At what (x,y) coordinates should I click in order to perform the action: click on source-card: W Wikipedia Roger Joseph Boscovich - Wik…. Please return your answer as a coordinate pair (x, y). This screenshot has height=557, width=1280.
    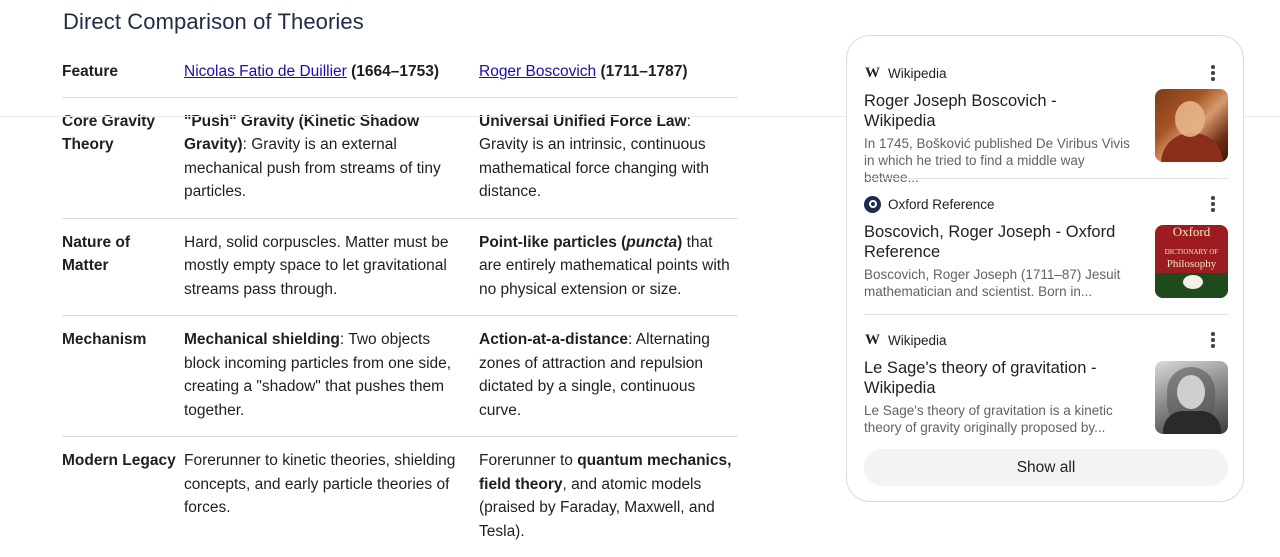
    Looking at the image, I should click on (1046, 124).